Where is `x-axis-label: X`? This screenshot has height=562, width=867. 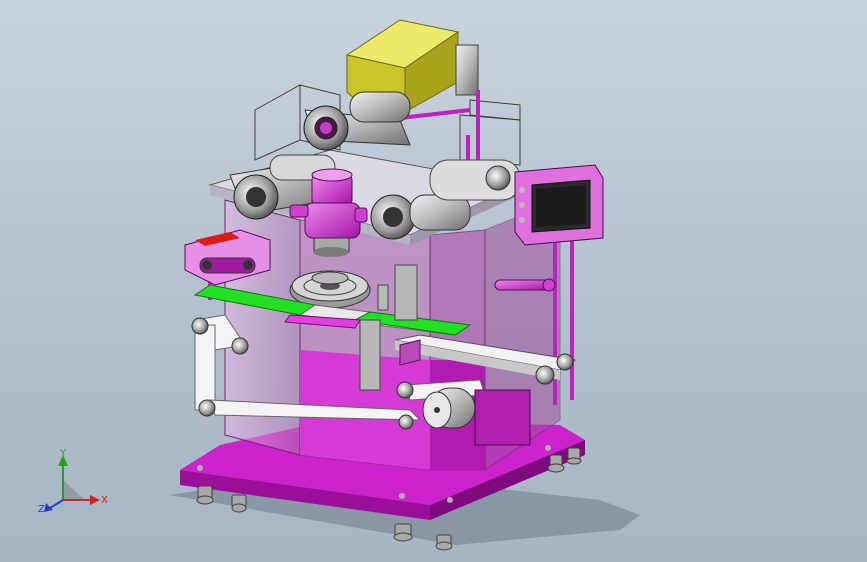 x-axis-label: X is located at coordinates (104, 500).